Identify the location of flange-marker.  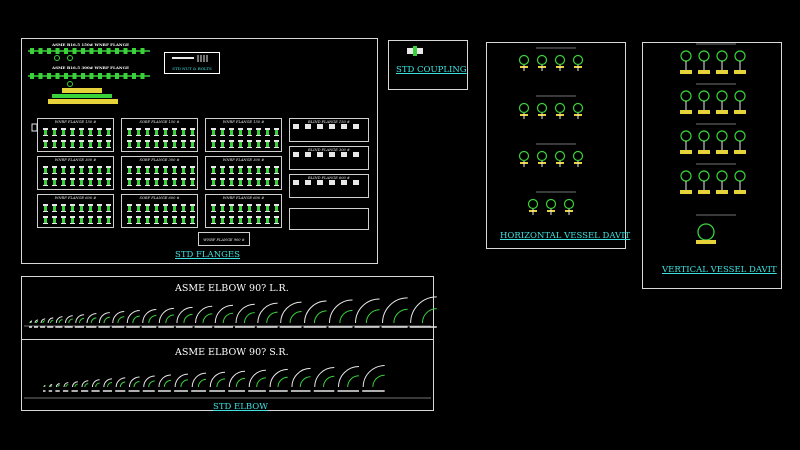
(34, 127).